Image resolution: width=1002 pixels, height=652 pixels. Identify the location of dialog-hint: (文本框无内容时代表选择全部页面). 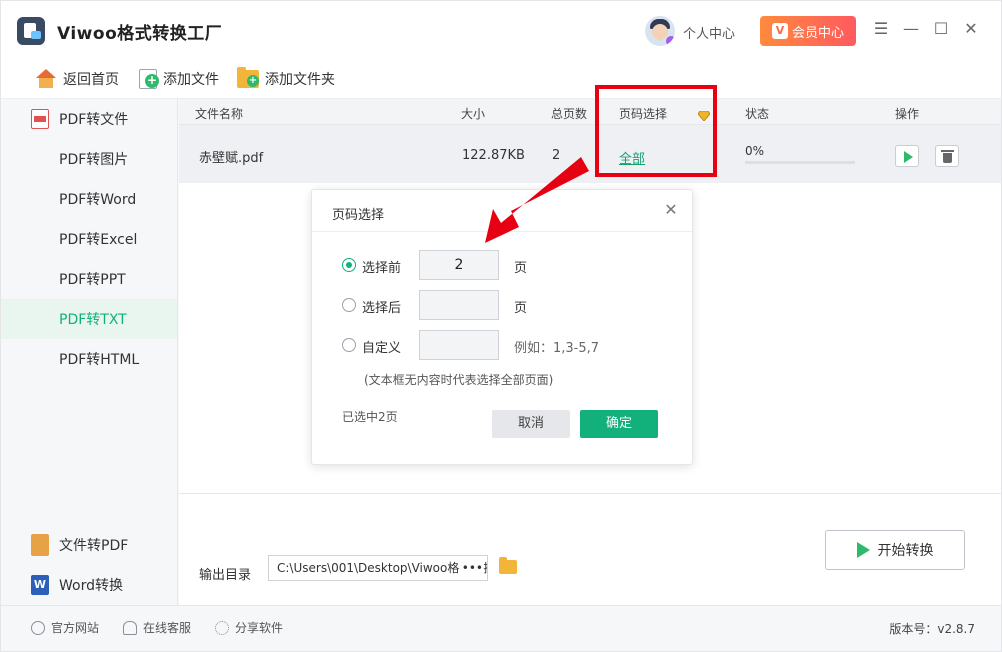
(459, 380).